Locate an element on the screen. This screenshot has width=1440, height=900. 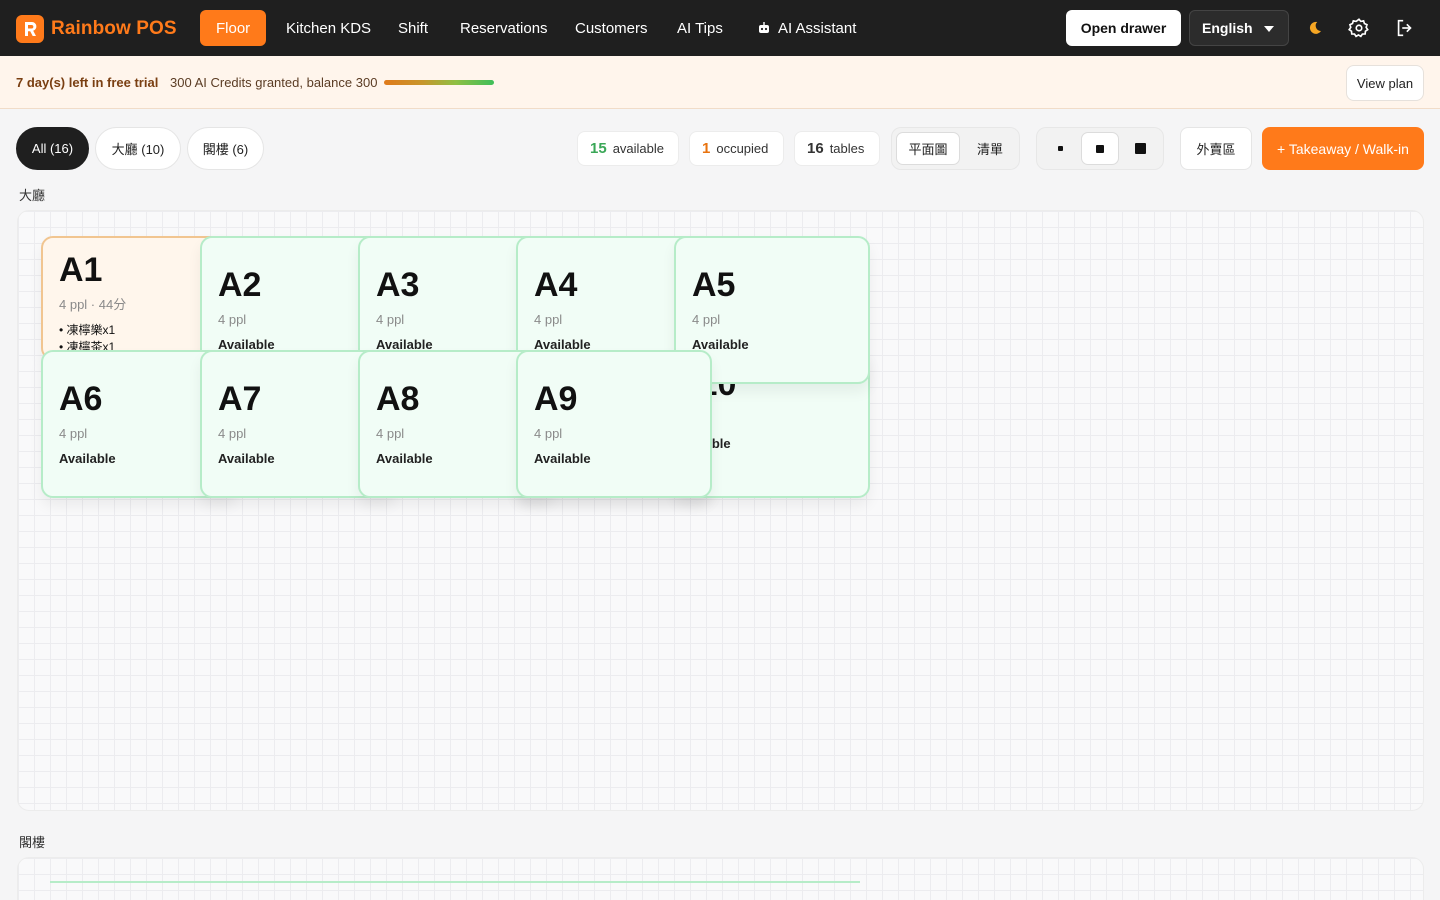
language-select: English is located at coordinates (1239, 28).